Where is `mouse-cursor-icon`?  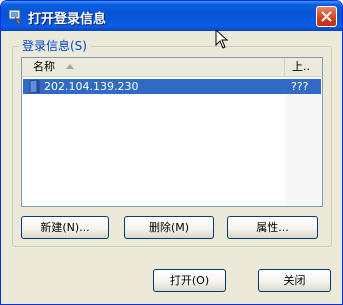
mouse-cursor-icon is located at coordinates (222, 39).